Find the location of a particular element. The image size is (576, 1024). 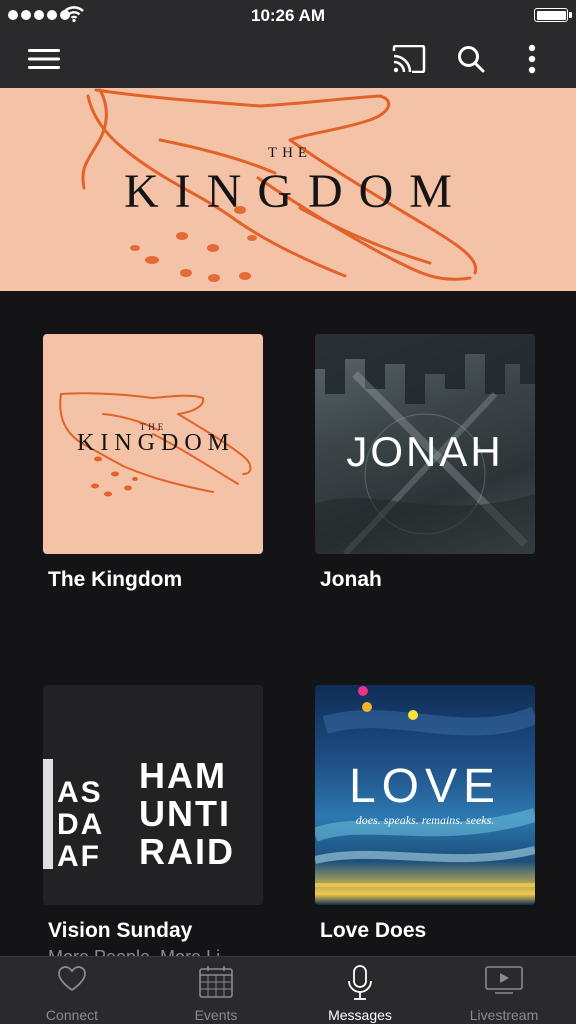

series-title: Vision Sunday is located at coordinates (120, 930).